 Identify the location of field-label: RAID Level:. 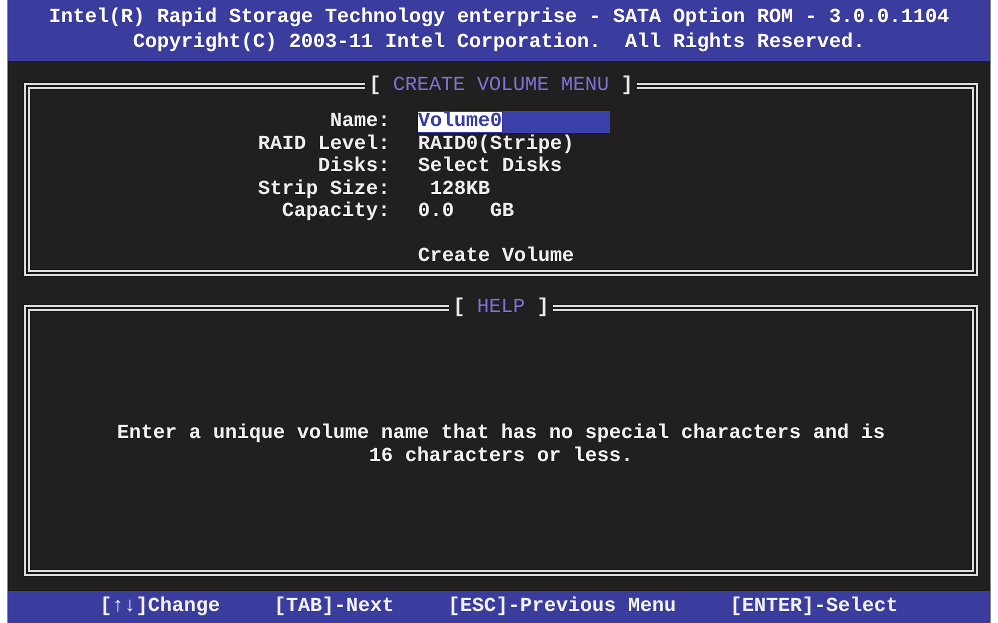
(324, 145).